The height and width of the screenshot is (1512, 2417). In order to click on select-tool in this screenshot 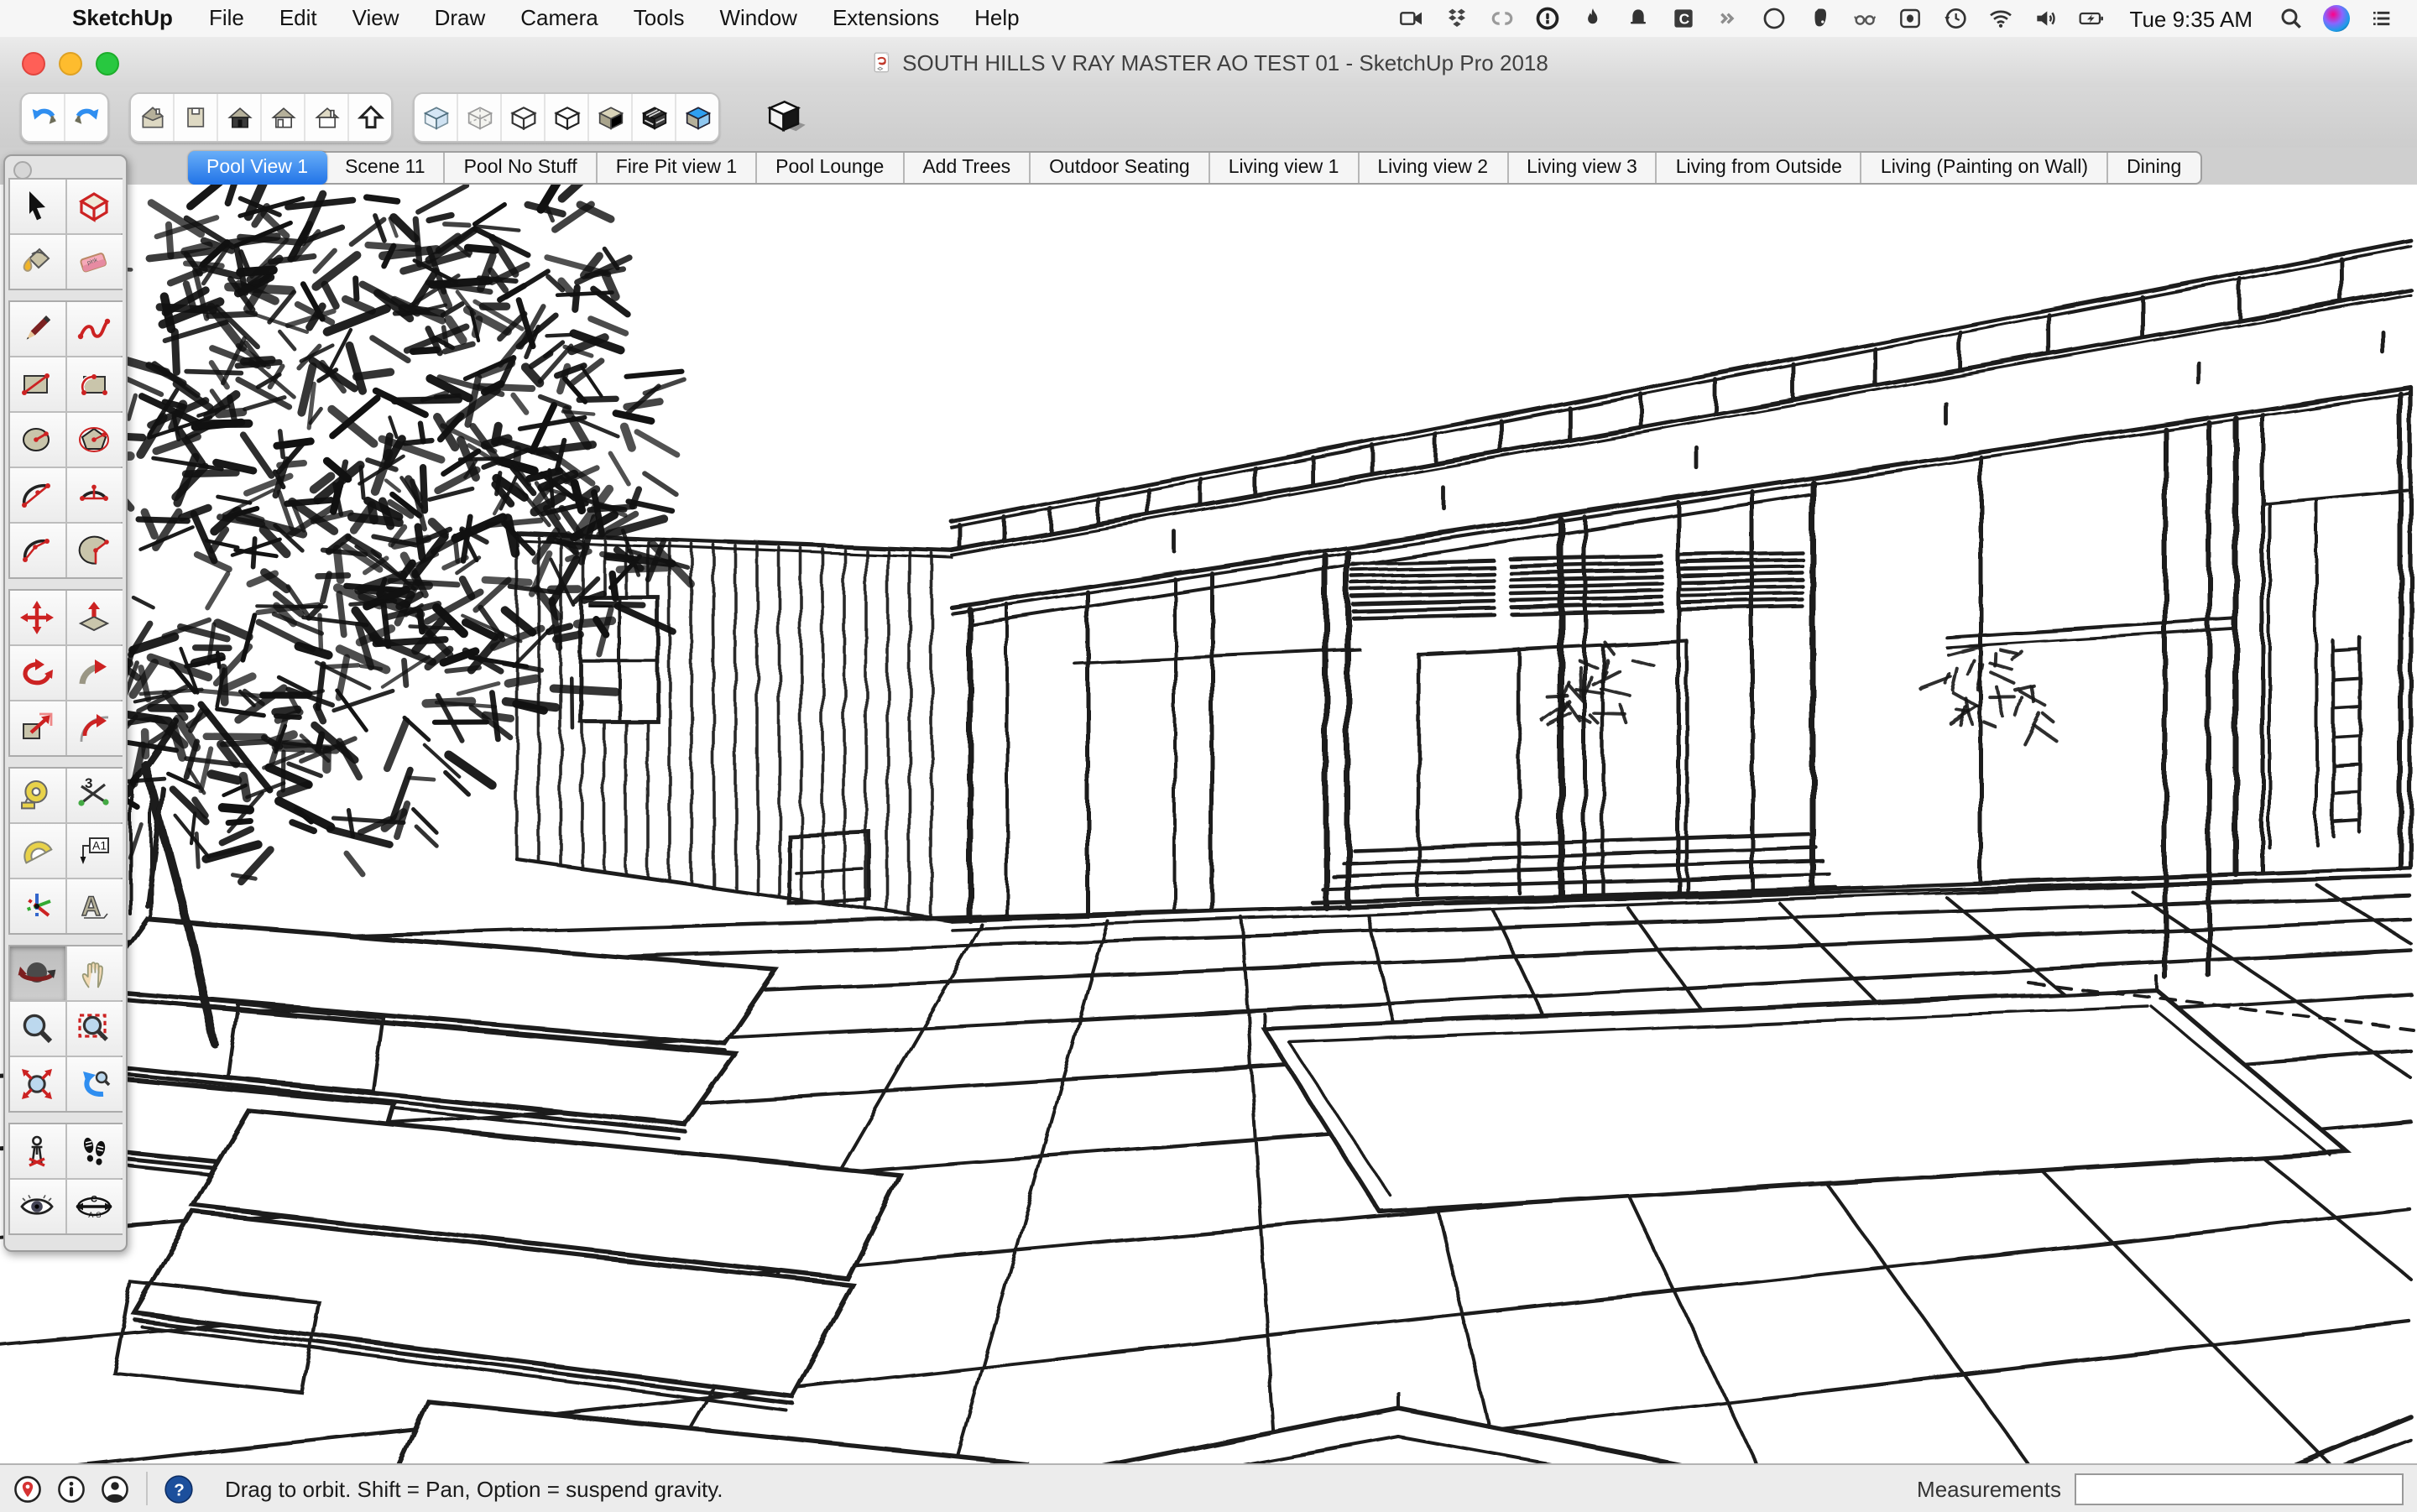, I will do `click(37, 207)`.